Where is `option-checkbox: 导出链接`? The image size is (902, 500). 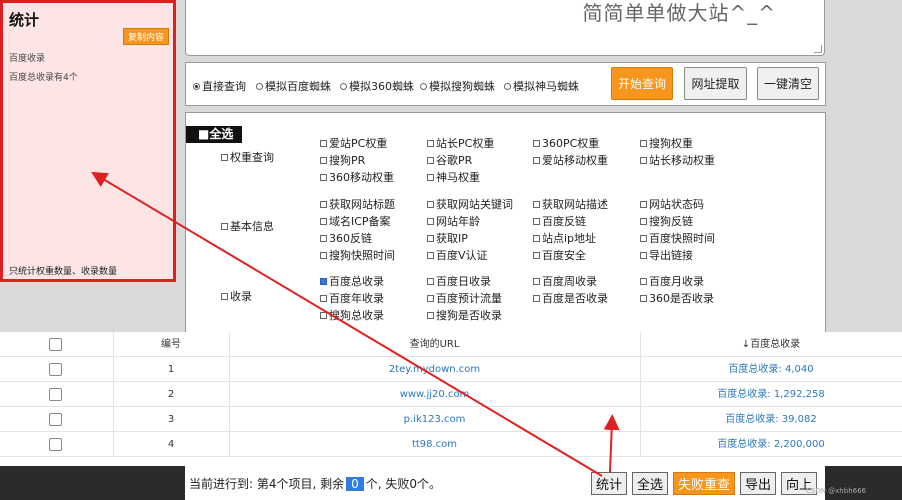
option-checkbox: 导出链接 is located at coordinates (666, 255).